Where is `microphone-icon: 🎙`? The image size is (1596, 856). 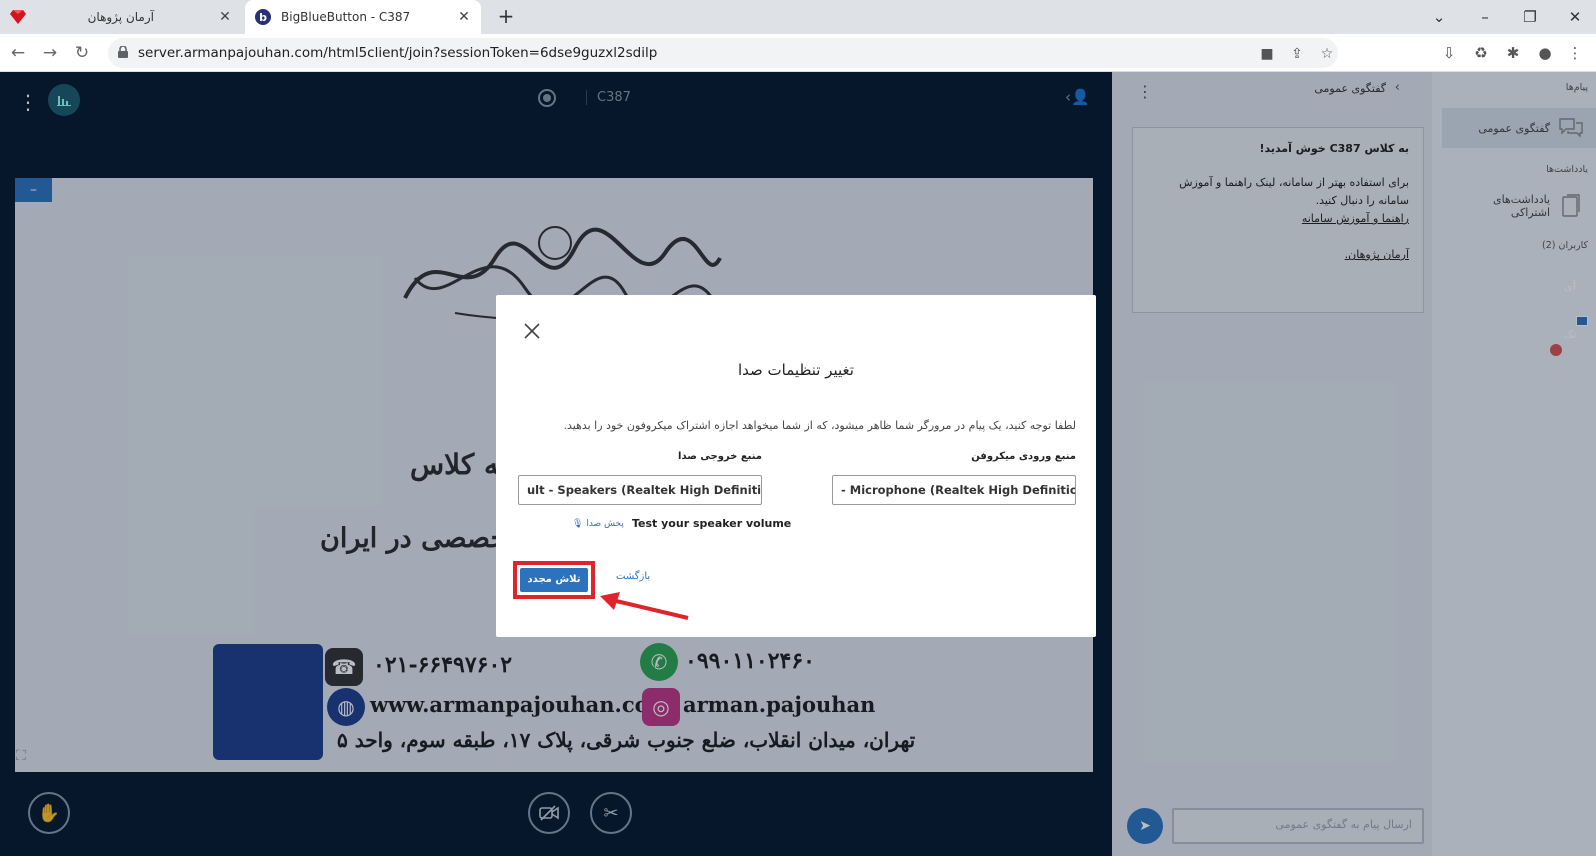 microphone-icon: 🎙 is located at coordinates (578, 524).